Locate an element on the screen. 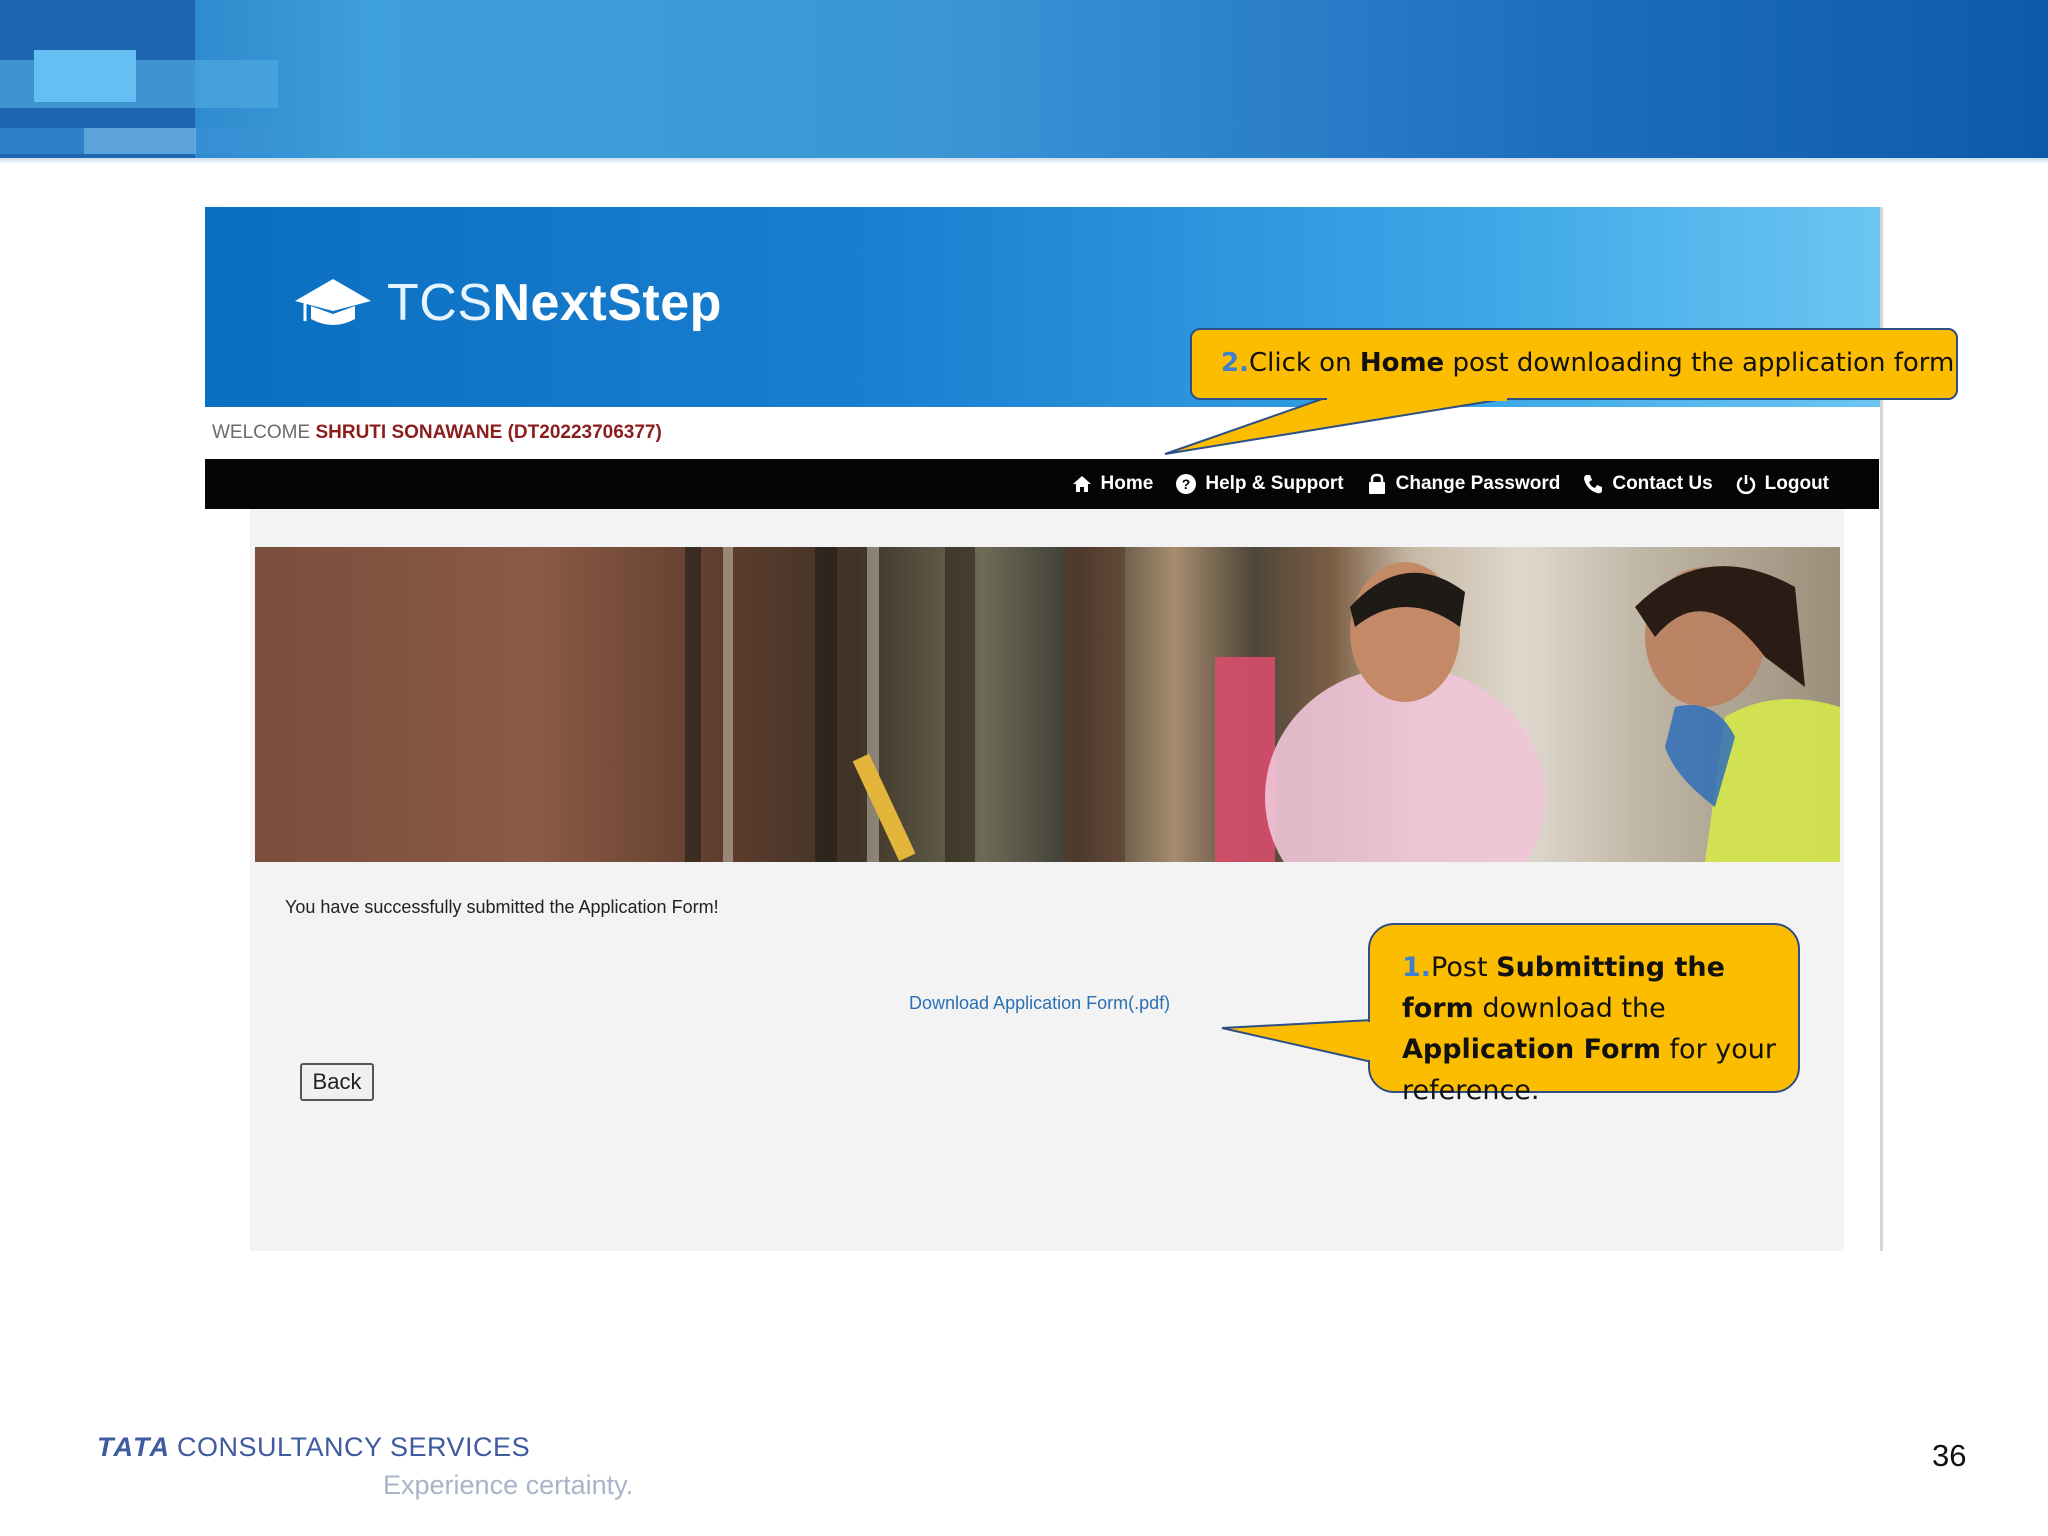 Image resolution: width=2048 pixels, height=1536 pixels. tcs-nextstep-logo: TCSNextStep is located at coordinates (507, 303).